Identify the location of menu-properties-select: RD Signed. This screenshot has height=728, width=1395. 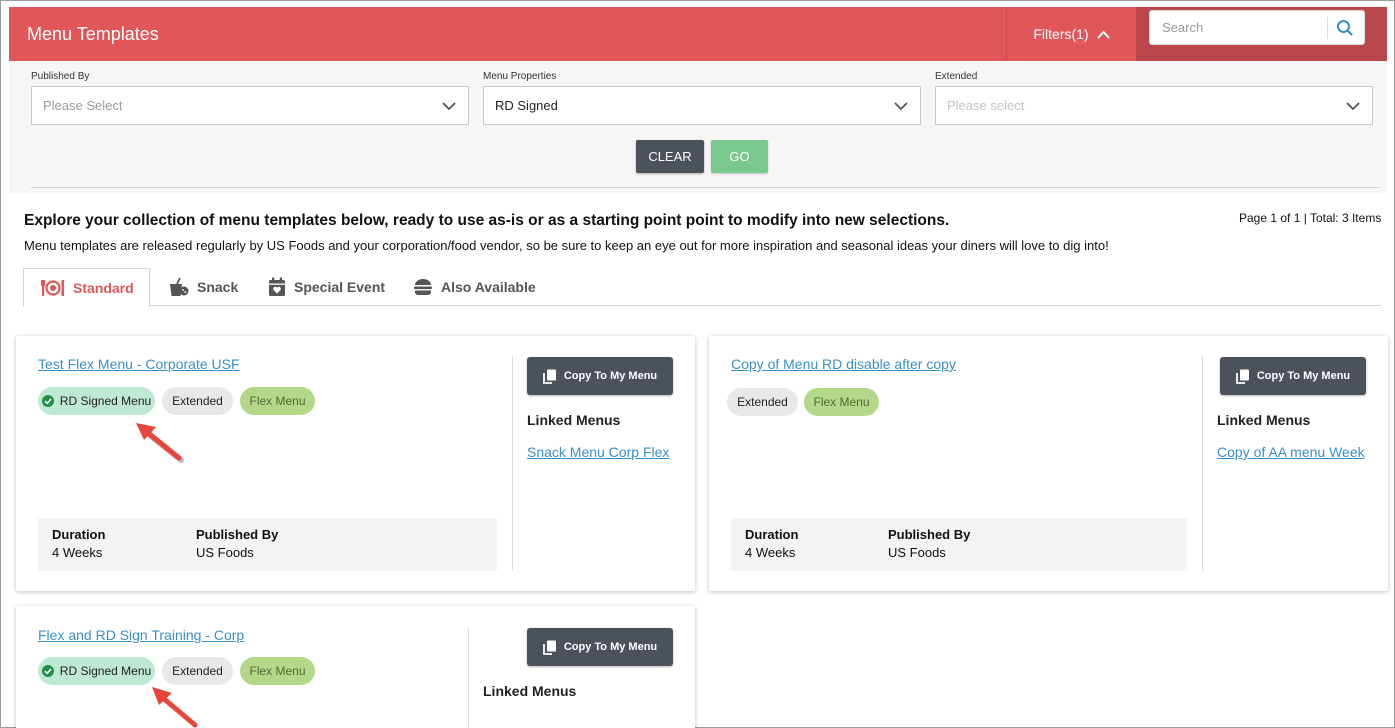
(702, 105).